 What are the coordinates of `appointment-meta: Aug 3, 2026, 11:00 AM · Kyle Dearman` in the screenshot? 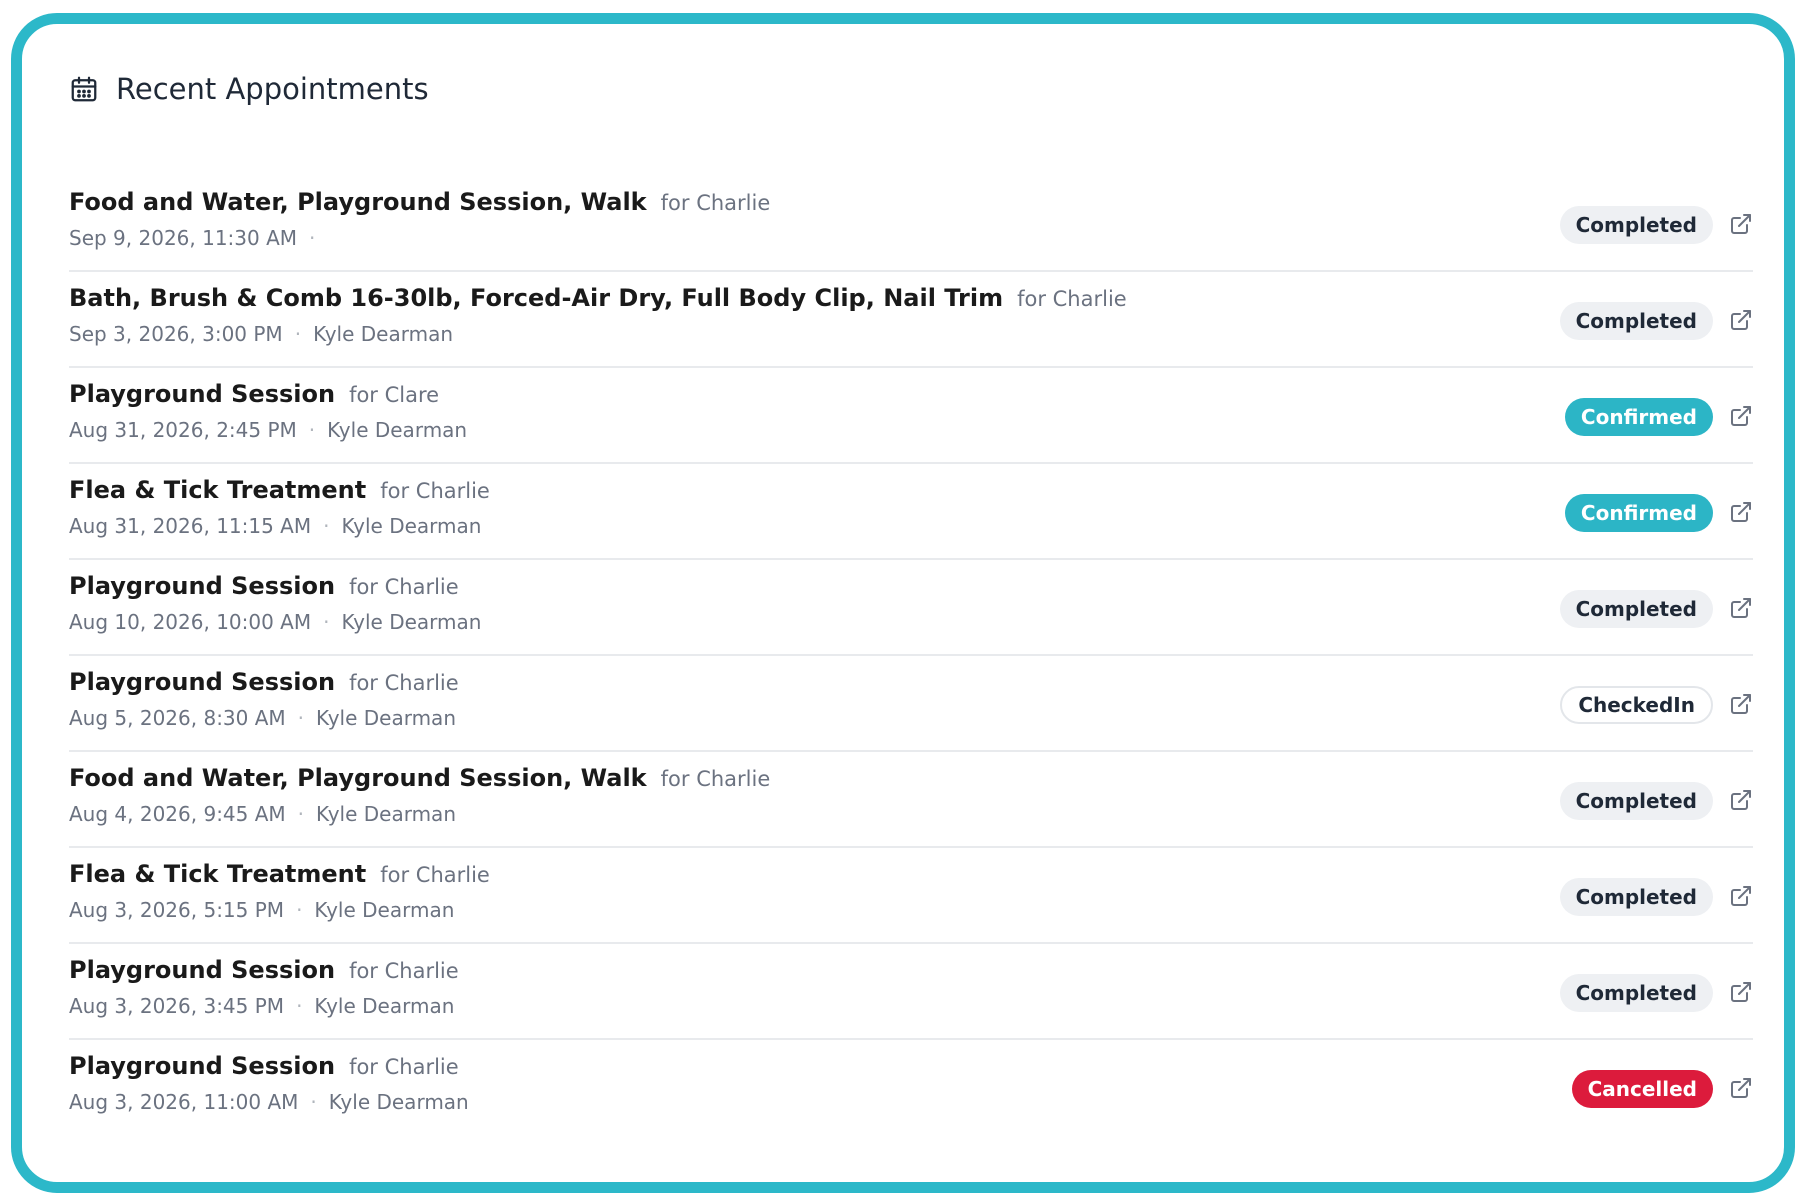 It's located at (269, 1102).